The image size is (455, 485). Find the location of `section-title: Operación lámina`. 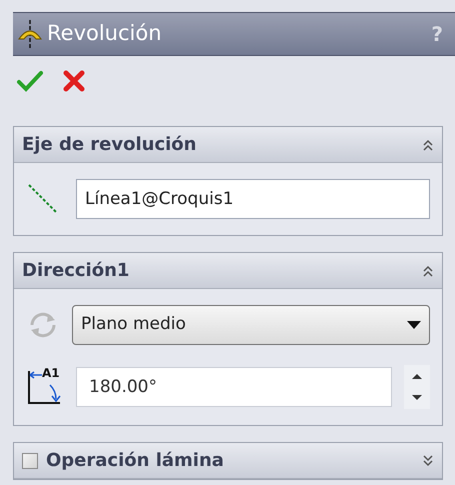

section-title: Operación lámina is located at coordinates (135, 461).